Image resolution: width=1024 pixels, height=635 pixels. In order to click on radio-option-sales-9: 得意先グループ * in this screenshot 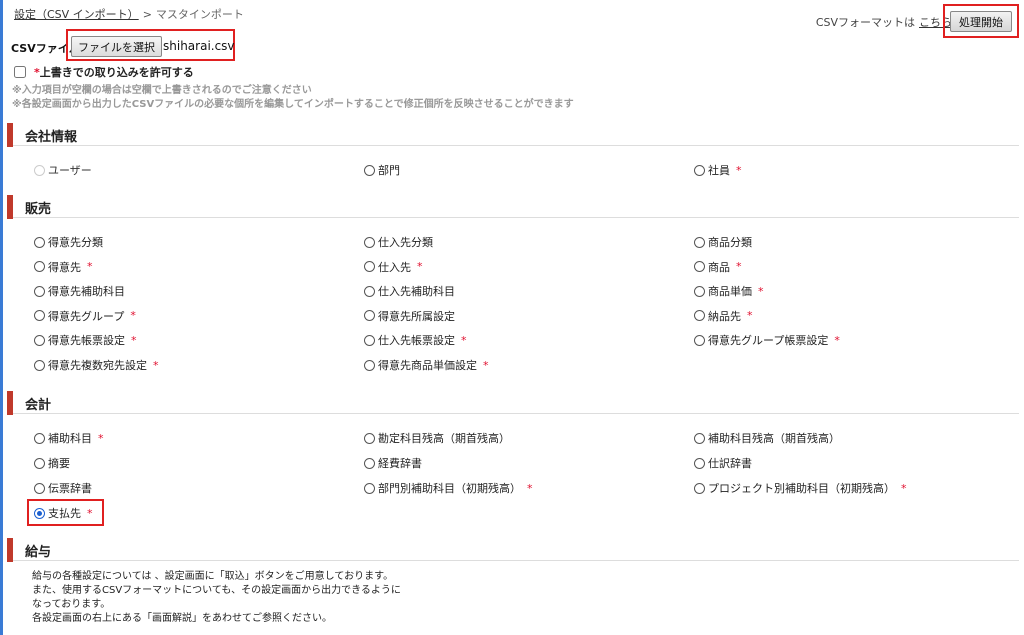, I will do `click(85, 316)`.